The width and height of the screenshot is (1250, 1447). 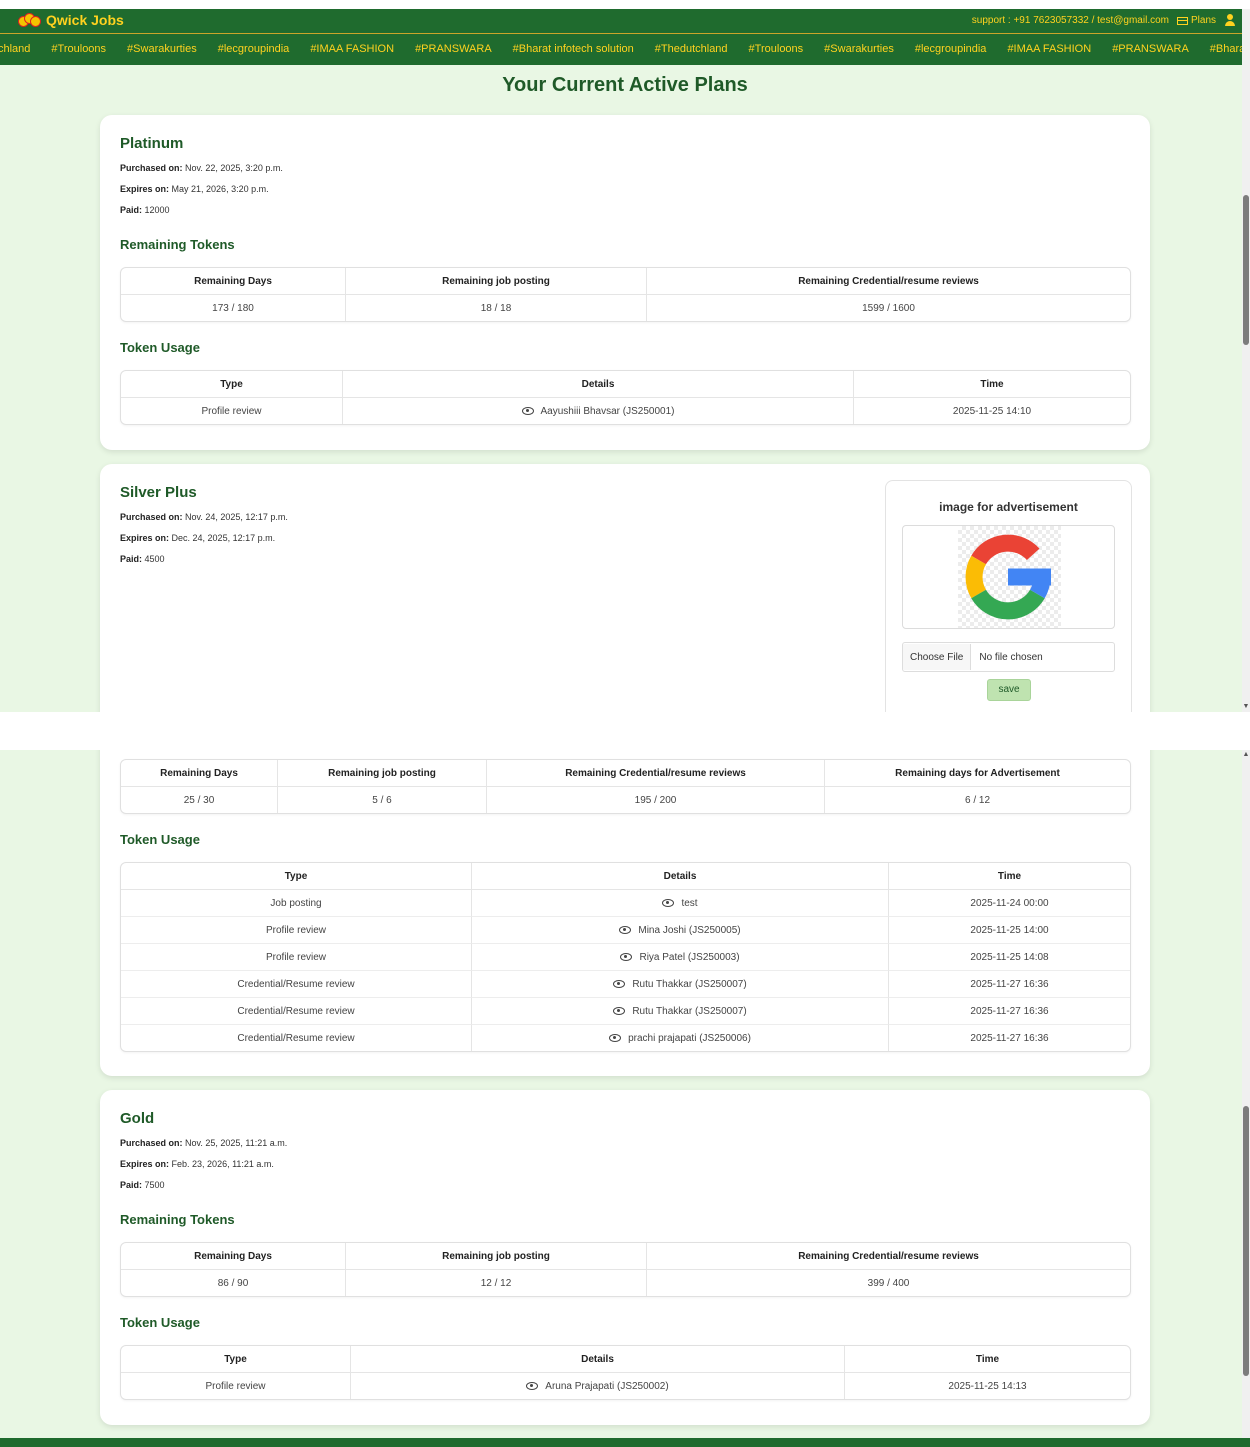 I want to click on table-row: Job posting test 2025-11-24 00:00, so click(x=625, y=903).